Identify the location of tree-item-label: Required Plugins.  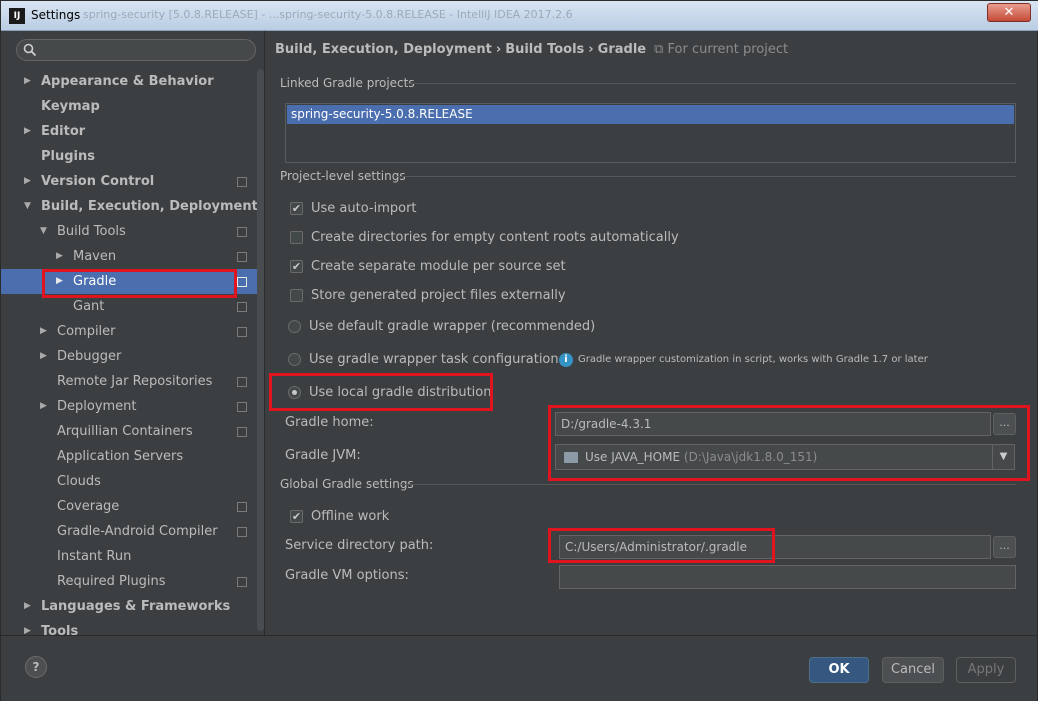
(111, 581).